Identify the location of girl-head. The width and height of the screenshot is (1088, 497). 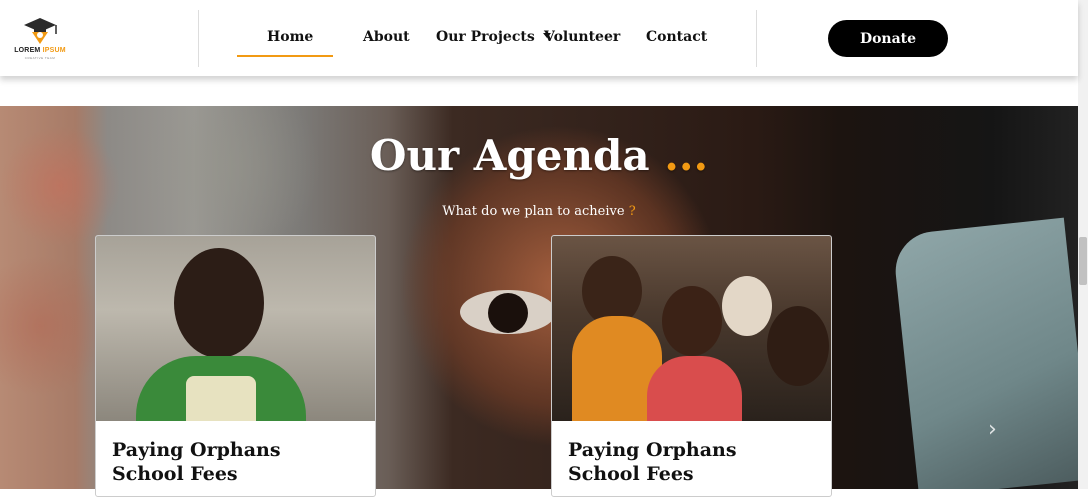
(692, 321).